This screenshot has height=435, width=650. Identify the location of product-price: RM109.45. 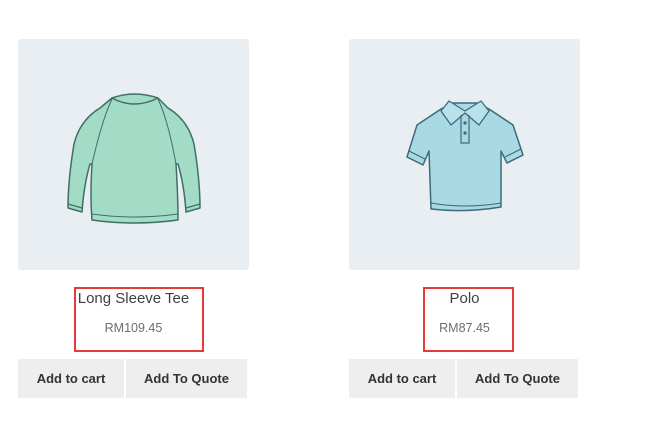
(133, 328).